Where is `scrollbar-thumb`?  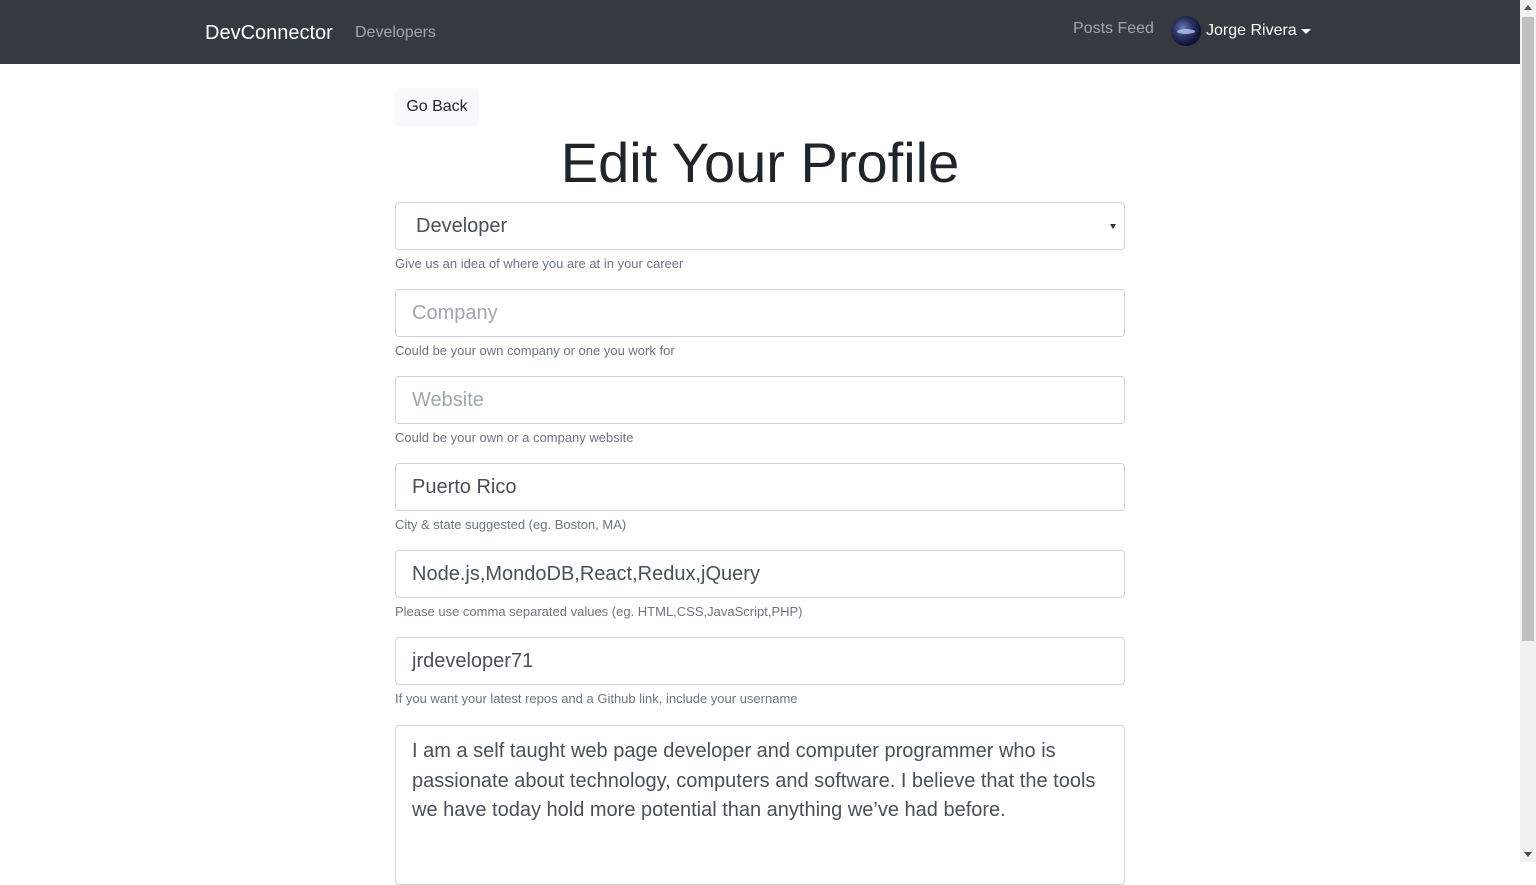 scrollbar-thumb is located at coordinates (1528, 329).